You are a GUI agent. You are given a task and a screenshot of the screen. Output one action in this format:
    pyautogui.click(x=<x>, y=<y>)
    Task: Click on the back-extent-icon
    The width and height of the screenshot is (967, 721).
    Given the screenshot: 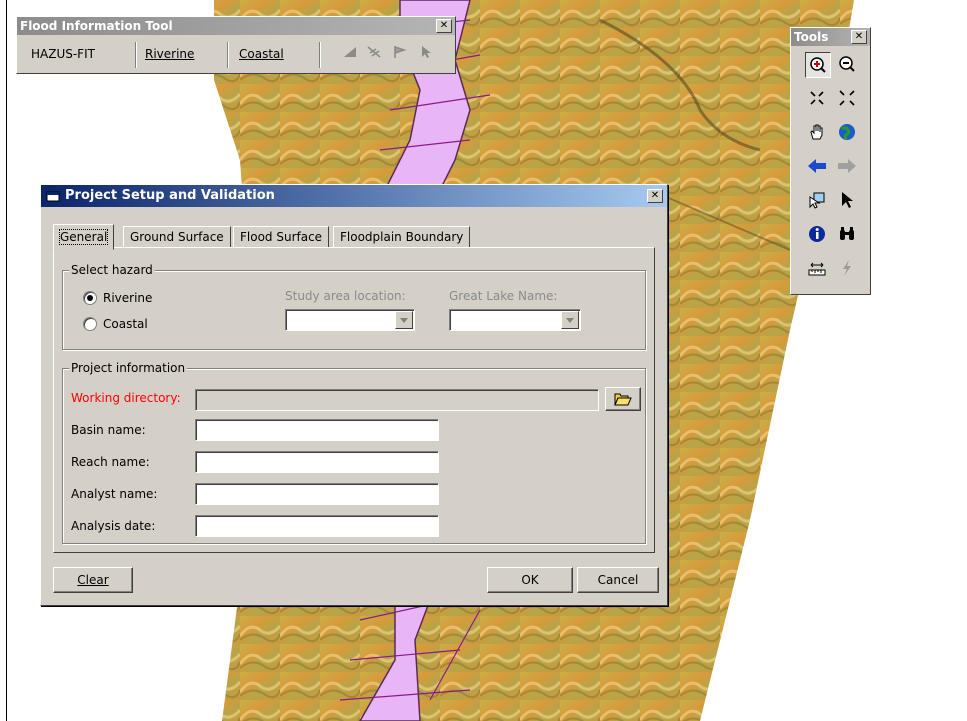 What is the action you would take?
    pyautogui.click(x=817, y=166)
    